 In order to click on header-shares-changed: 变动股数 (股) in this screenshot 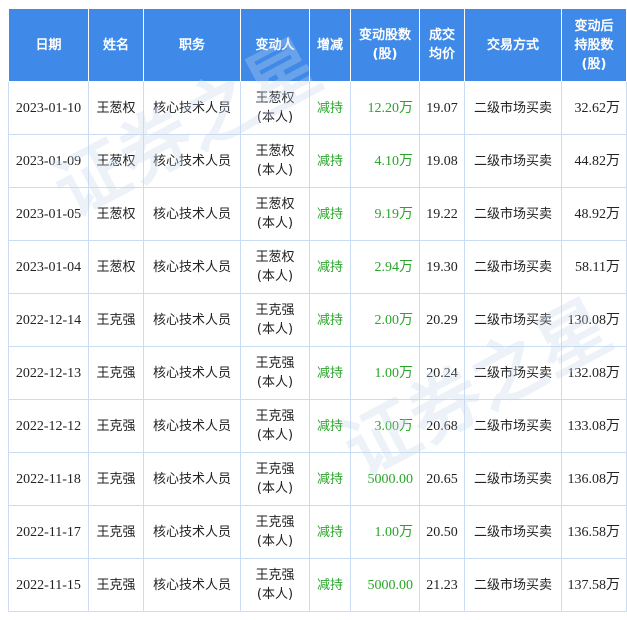, I will do `click(385, 45)`.